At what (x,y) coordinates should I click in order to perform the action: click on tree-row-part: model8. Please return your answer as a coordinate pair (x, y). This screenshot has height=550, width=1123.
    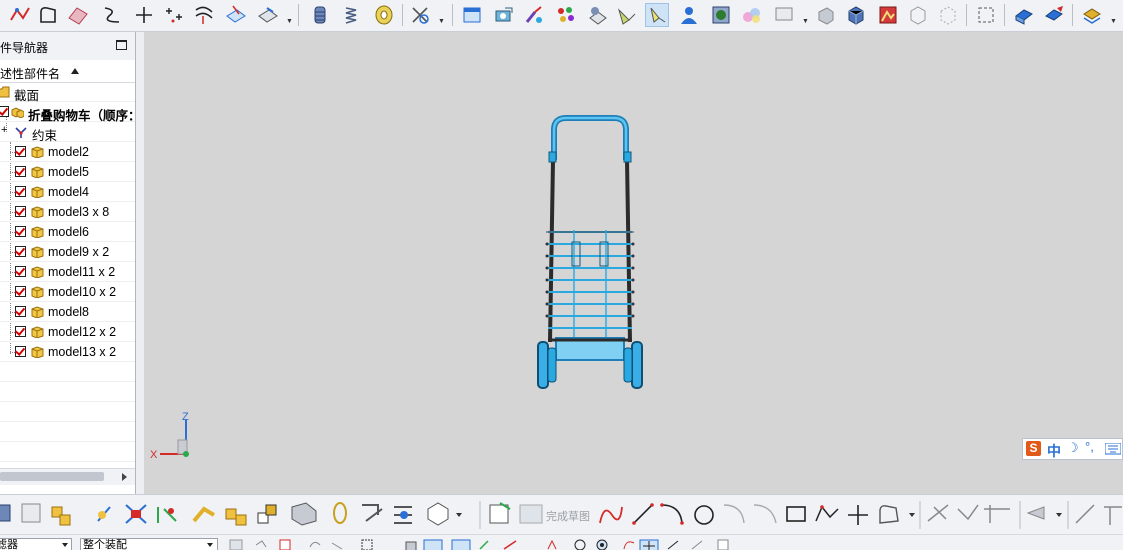
    Looking at the image, I should click on (67, 312).